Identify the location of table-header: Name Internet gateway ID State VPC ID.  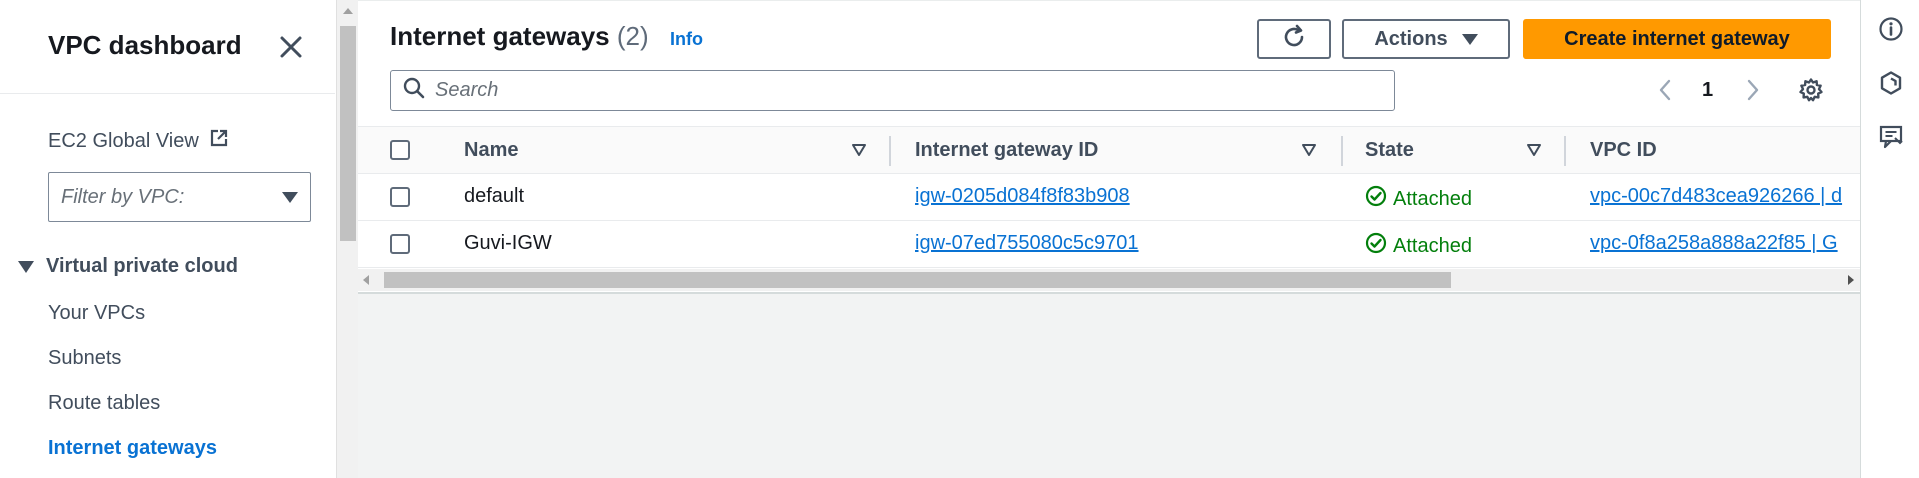
(1109, 150).